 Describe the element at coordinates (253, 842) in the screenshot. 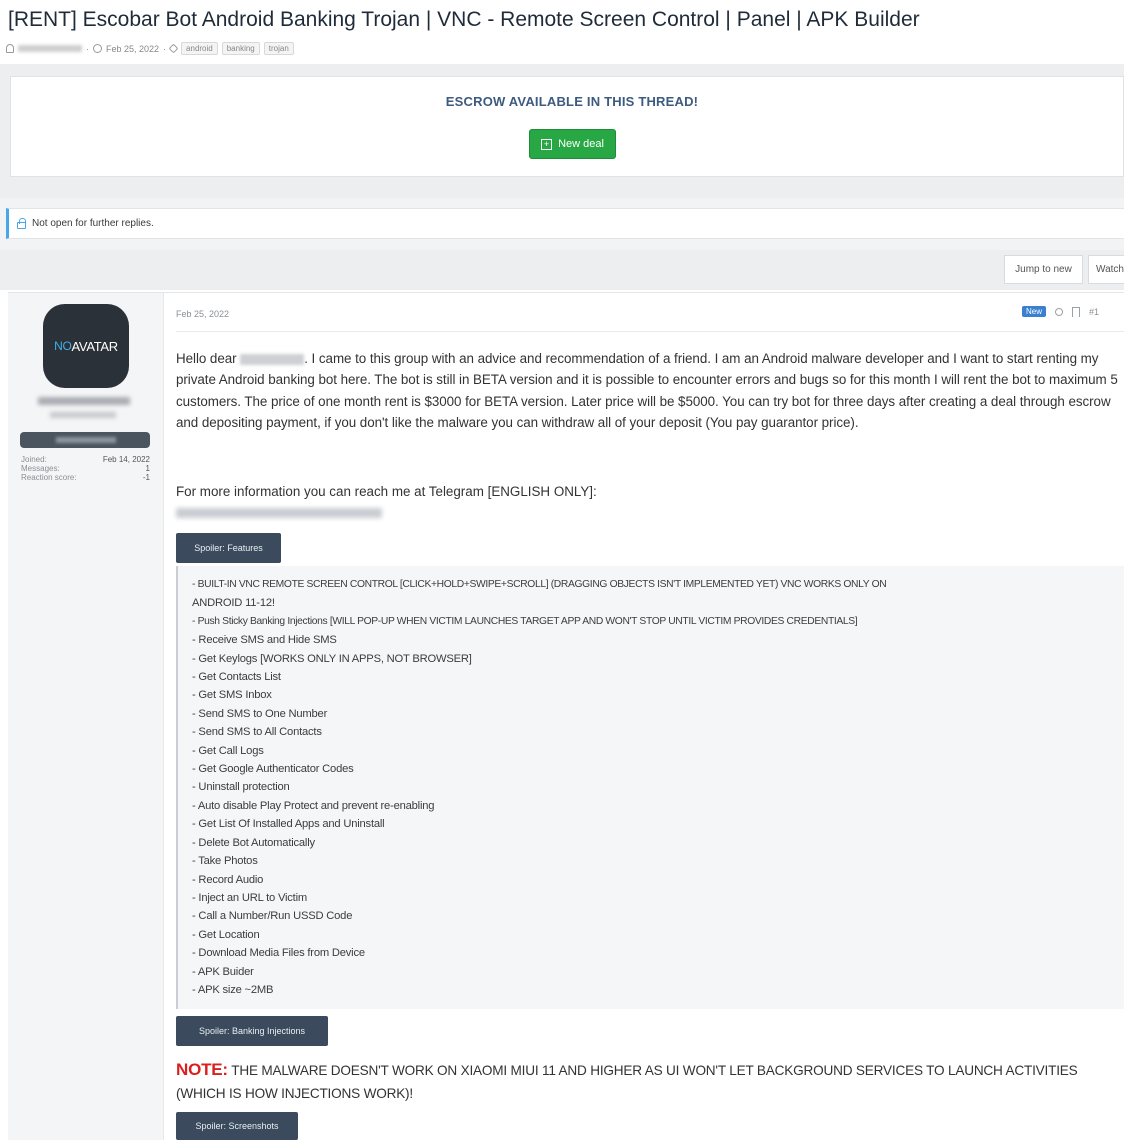

I see `list-item: - Delete Bot Automatically` at that location.